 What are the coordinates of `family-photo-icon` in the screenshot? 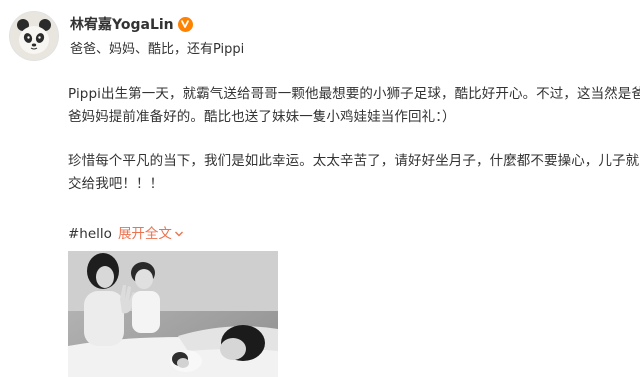 It's located at (173, 314).